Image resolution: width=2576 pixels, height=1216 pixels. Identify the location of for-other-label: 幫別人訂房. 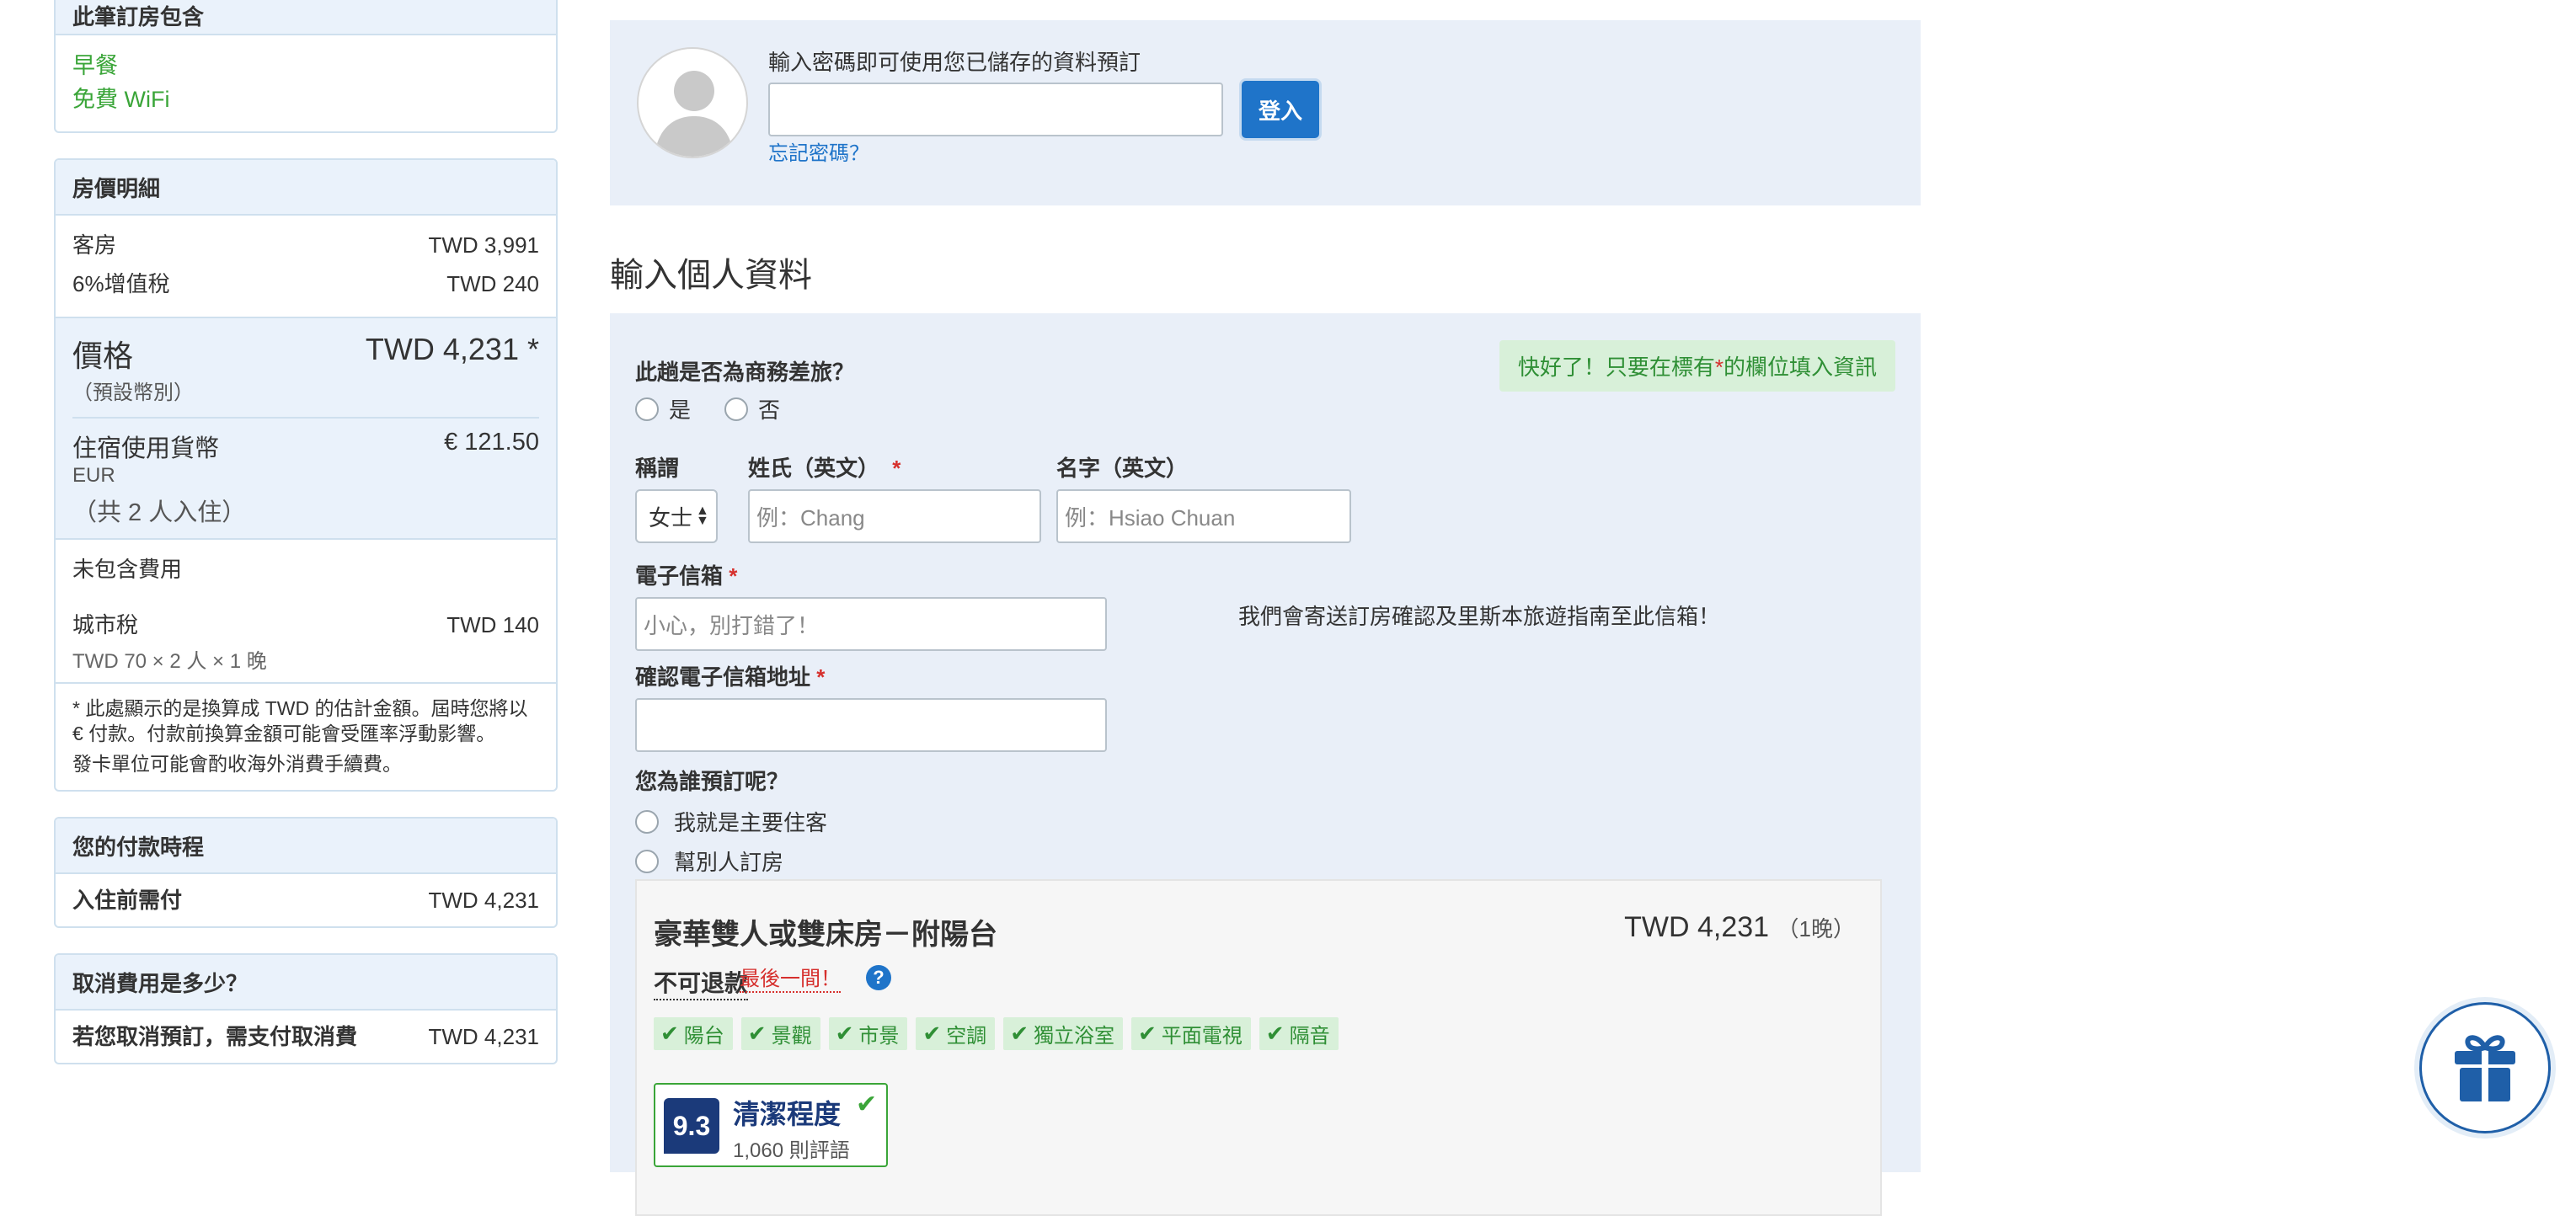
(729, 862).